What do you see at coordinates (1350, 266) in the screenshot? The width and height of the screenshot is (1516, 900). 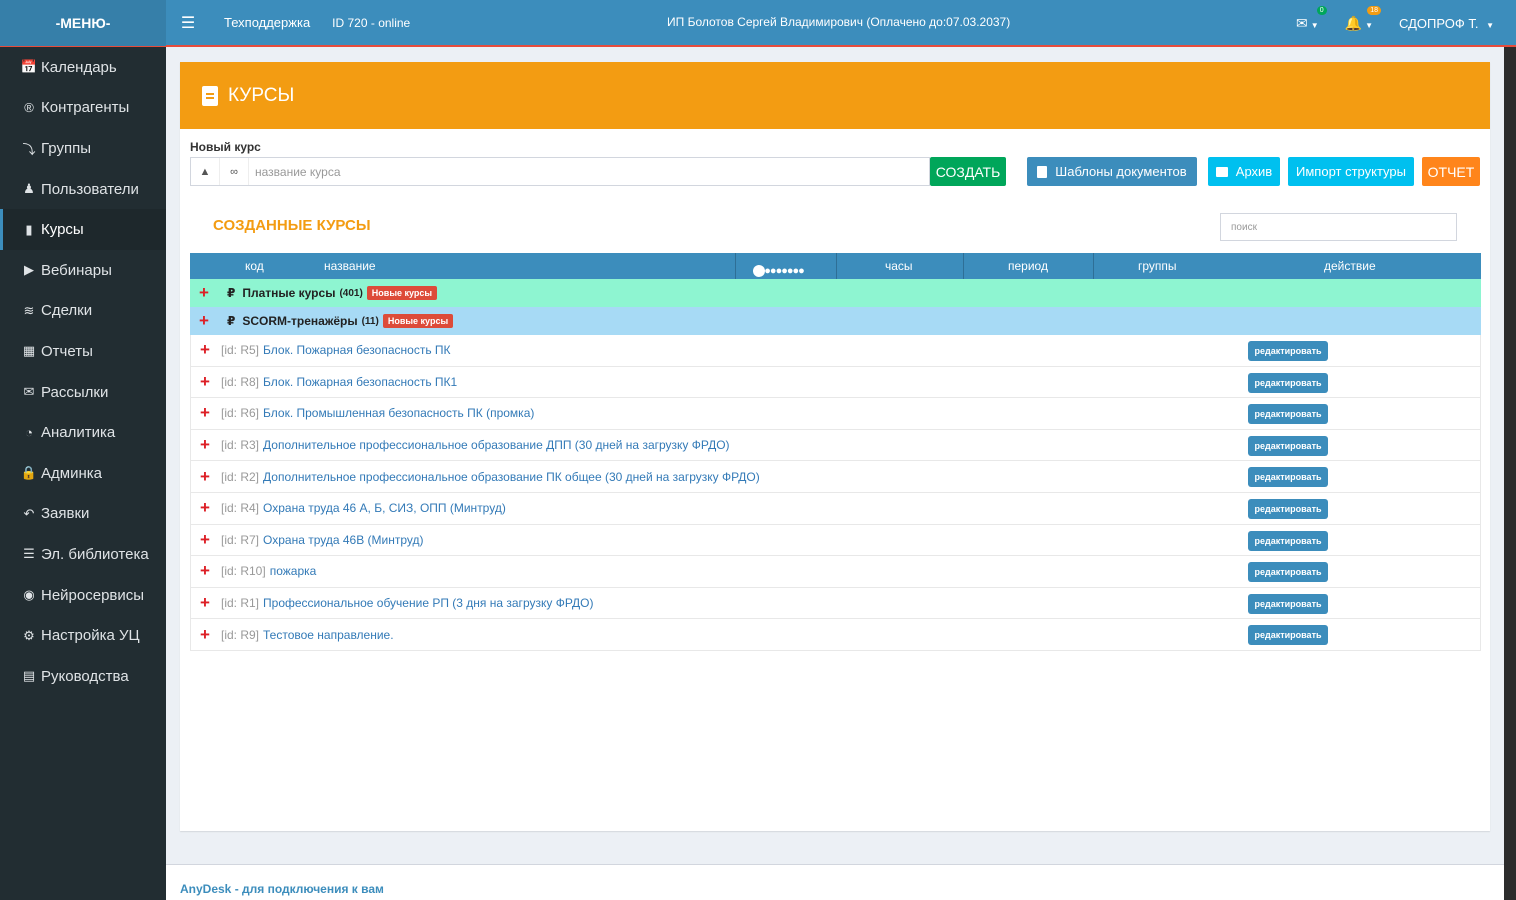 I see `col-action: действие` at bounding box center [1350, 266].